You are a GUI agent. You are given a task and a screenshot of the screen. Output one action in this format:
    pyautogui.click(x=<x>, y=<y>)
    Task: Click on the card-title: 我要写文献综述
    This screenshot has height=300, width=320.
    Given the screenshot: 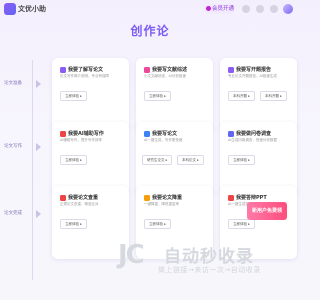 What is the action you would take?
    pyautogui.click(x=170, y=70)
    